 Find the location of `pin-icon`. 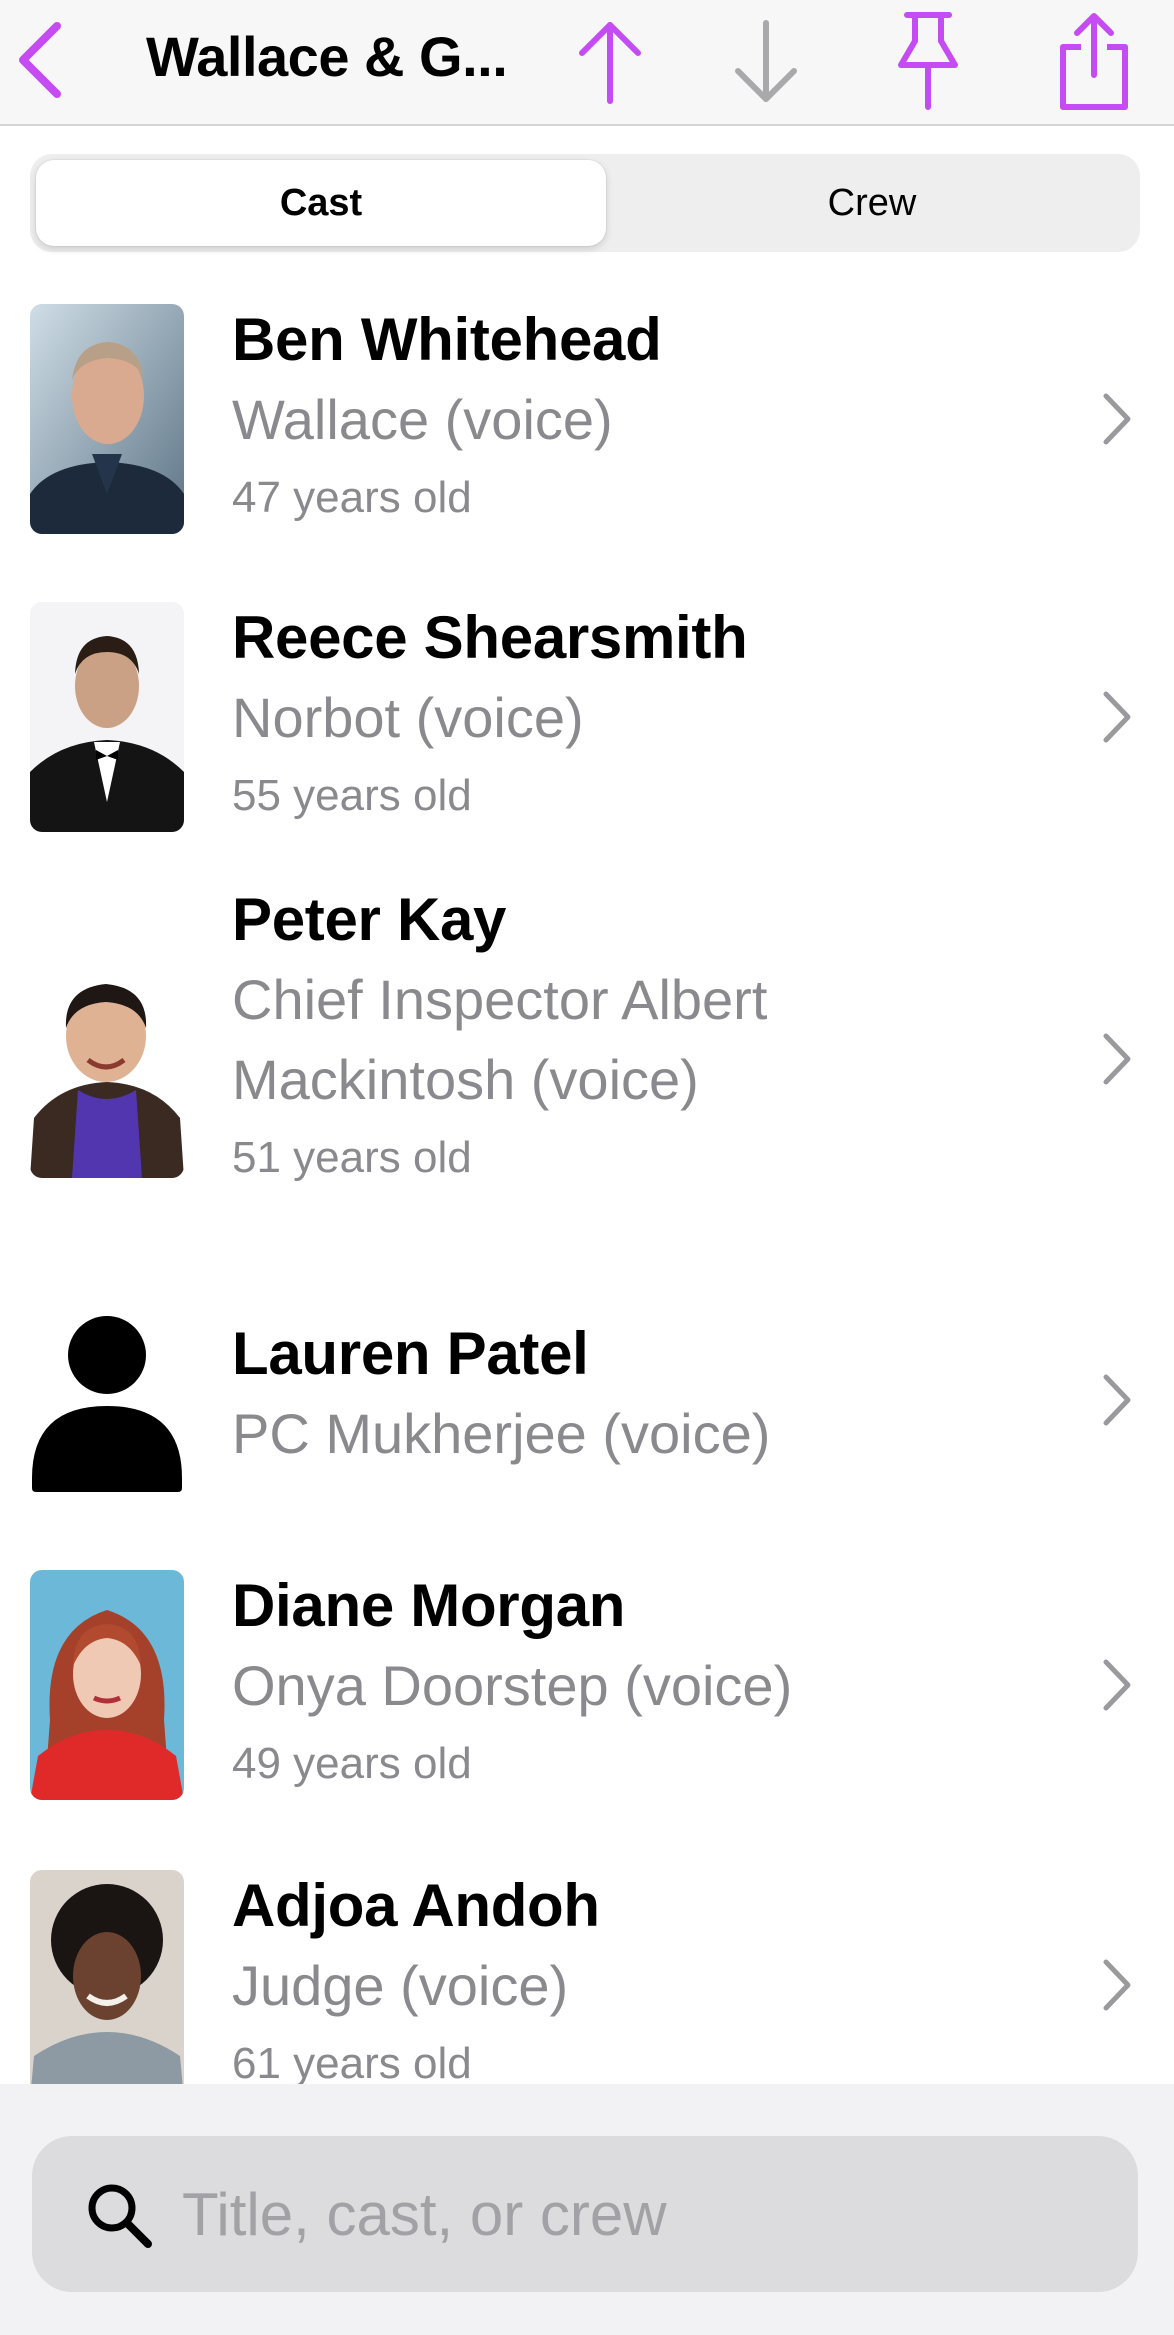

pin-icon is located at coordinates (928, 61).